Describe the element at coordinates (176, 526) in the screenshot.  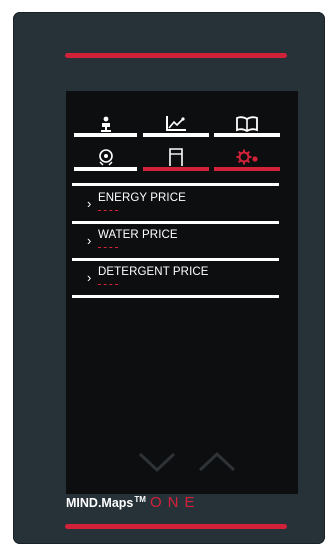
I see `accent-stripe-bottom` at that location.